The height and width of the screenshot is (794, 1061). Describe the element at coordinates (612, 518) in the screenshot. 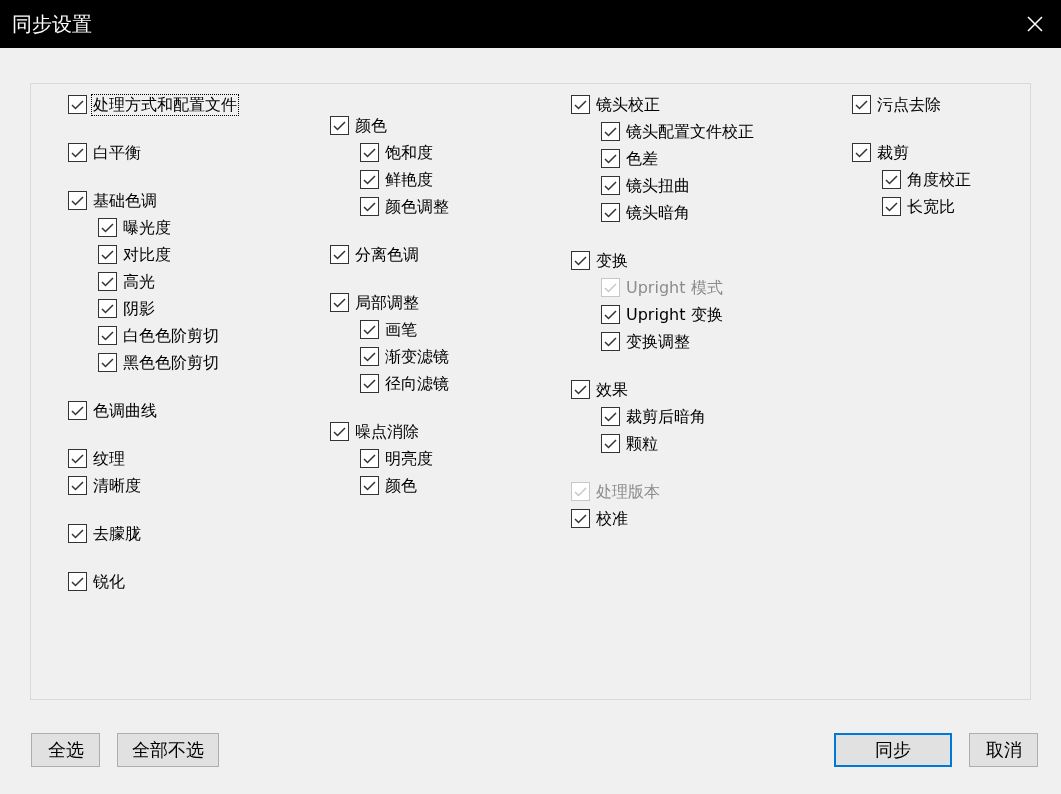

I see `checkbox-label: 校准` at that location.